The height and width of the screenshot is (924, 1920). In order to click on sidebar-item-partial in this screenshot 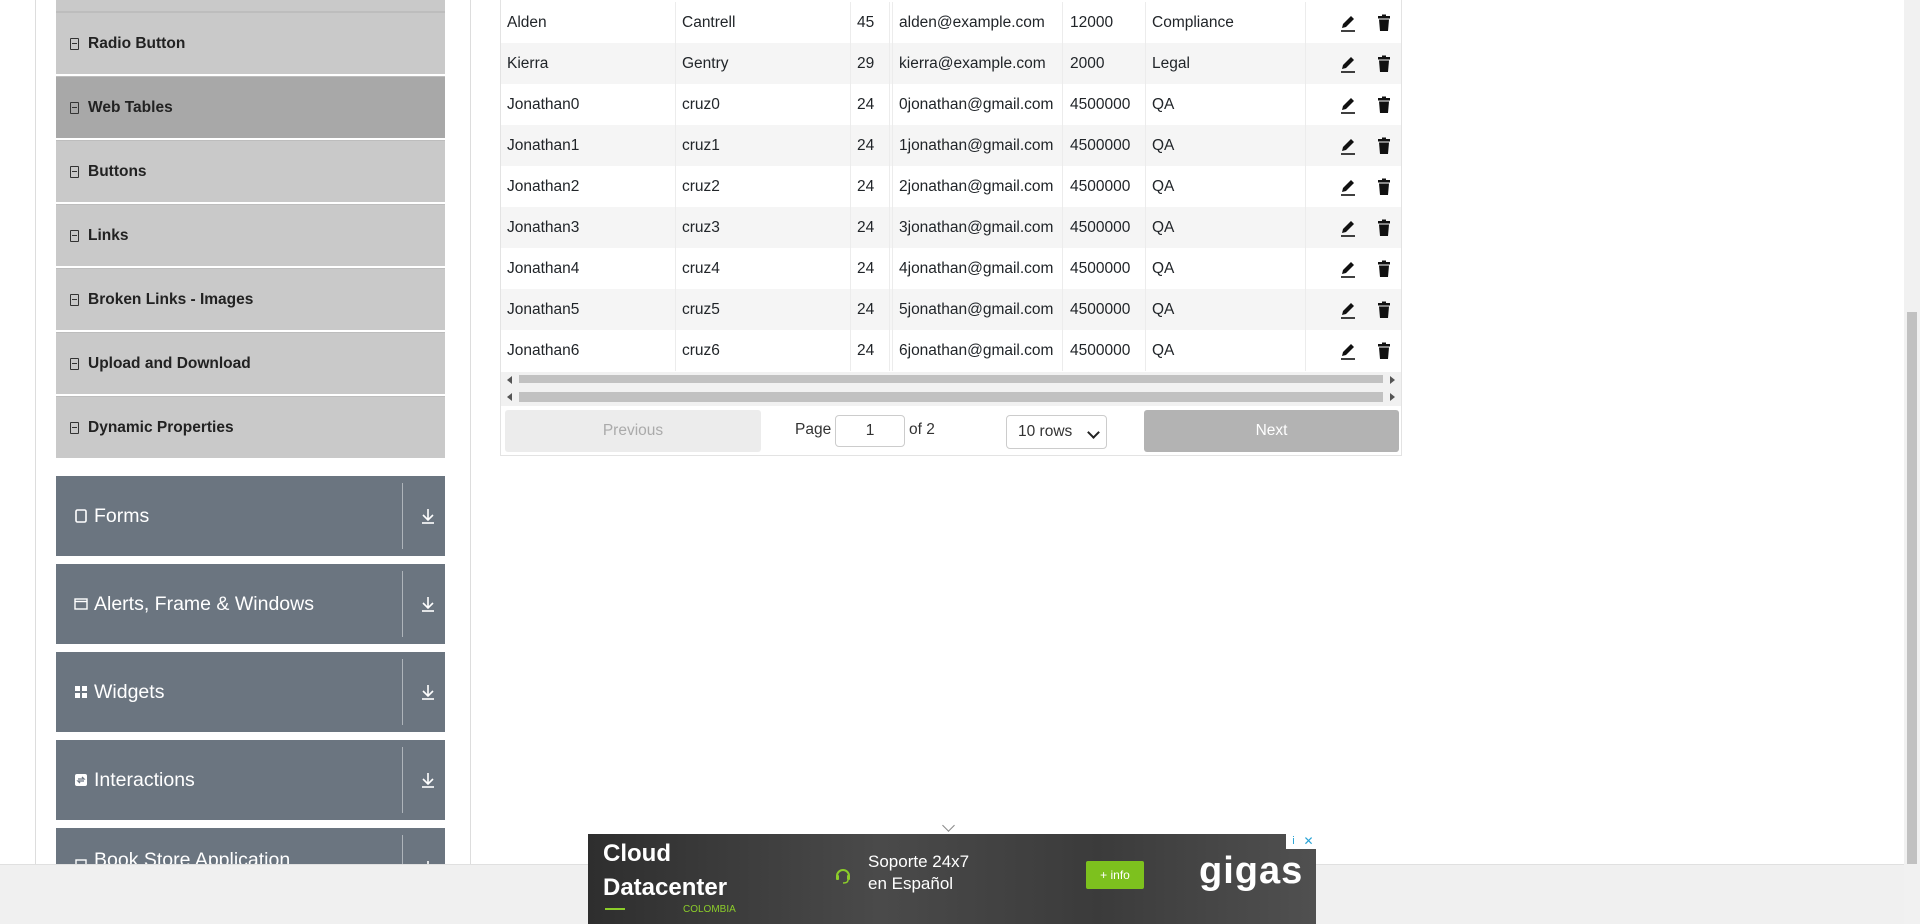, I will do `click(250, 6)`.